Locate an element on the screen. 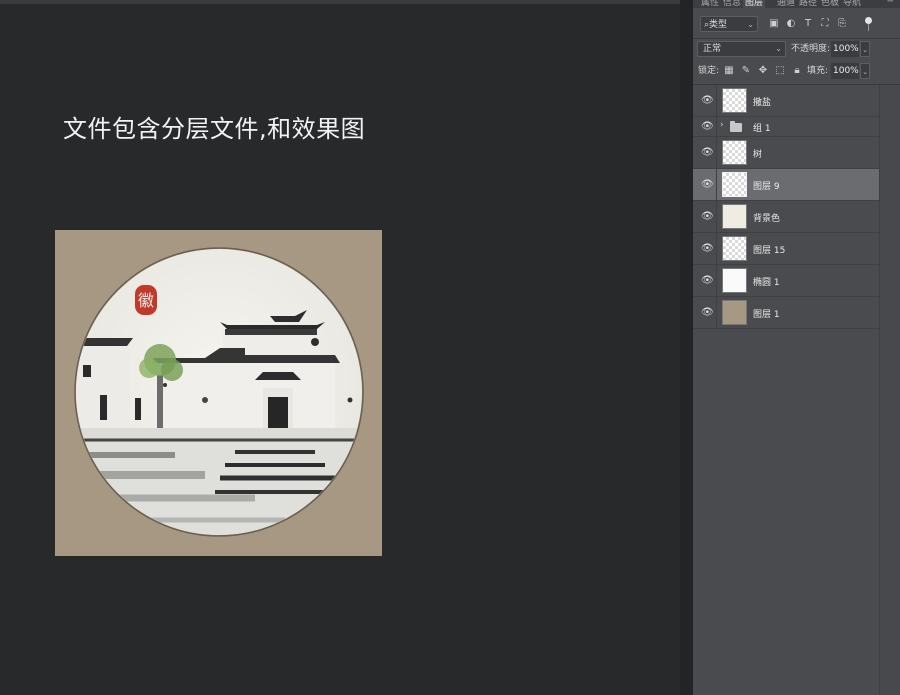 This screenshot has height=695, width=900. adjustment-filter-icon: ◐ is located at coordinates (791, 24).